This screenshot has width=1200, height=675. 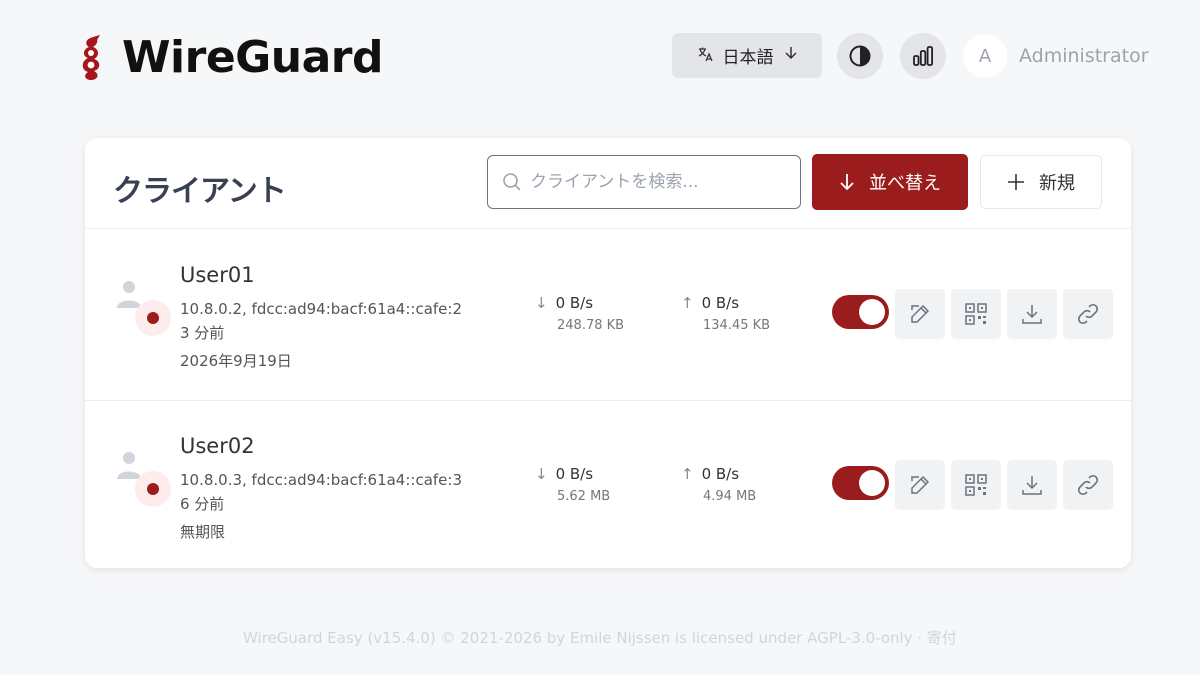 I want to click on donate-link: 寄付, so click(x=942, y=638).